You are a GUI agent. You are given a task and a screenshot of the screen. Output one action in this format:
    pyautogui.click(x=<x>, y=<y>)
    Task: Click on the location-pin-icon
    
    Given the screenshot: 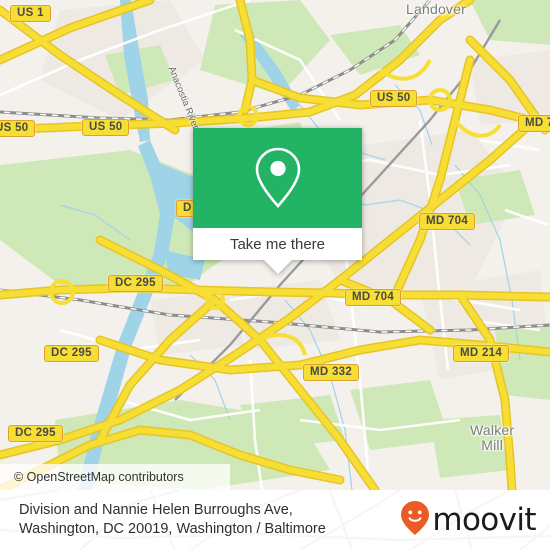 What is the action you would take?
    pyautogui.click(x=278, y=178)
    